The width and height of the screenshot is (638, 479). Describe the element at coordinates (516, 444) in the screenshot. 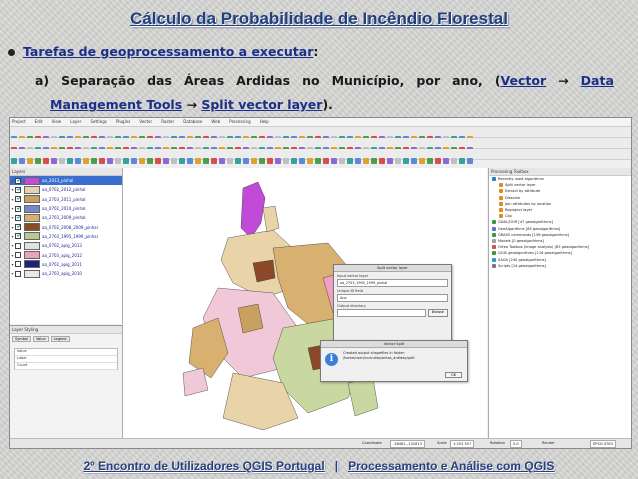

I see `rotation-value: 0.0` at that location.